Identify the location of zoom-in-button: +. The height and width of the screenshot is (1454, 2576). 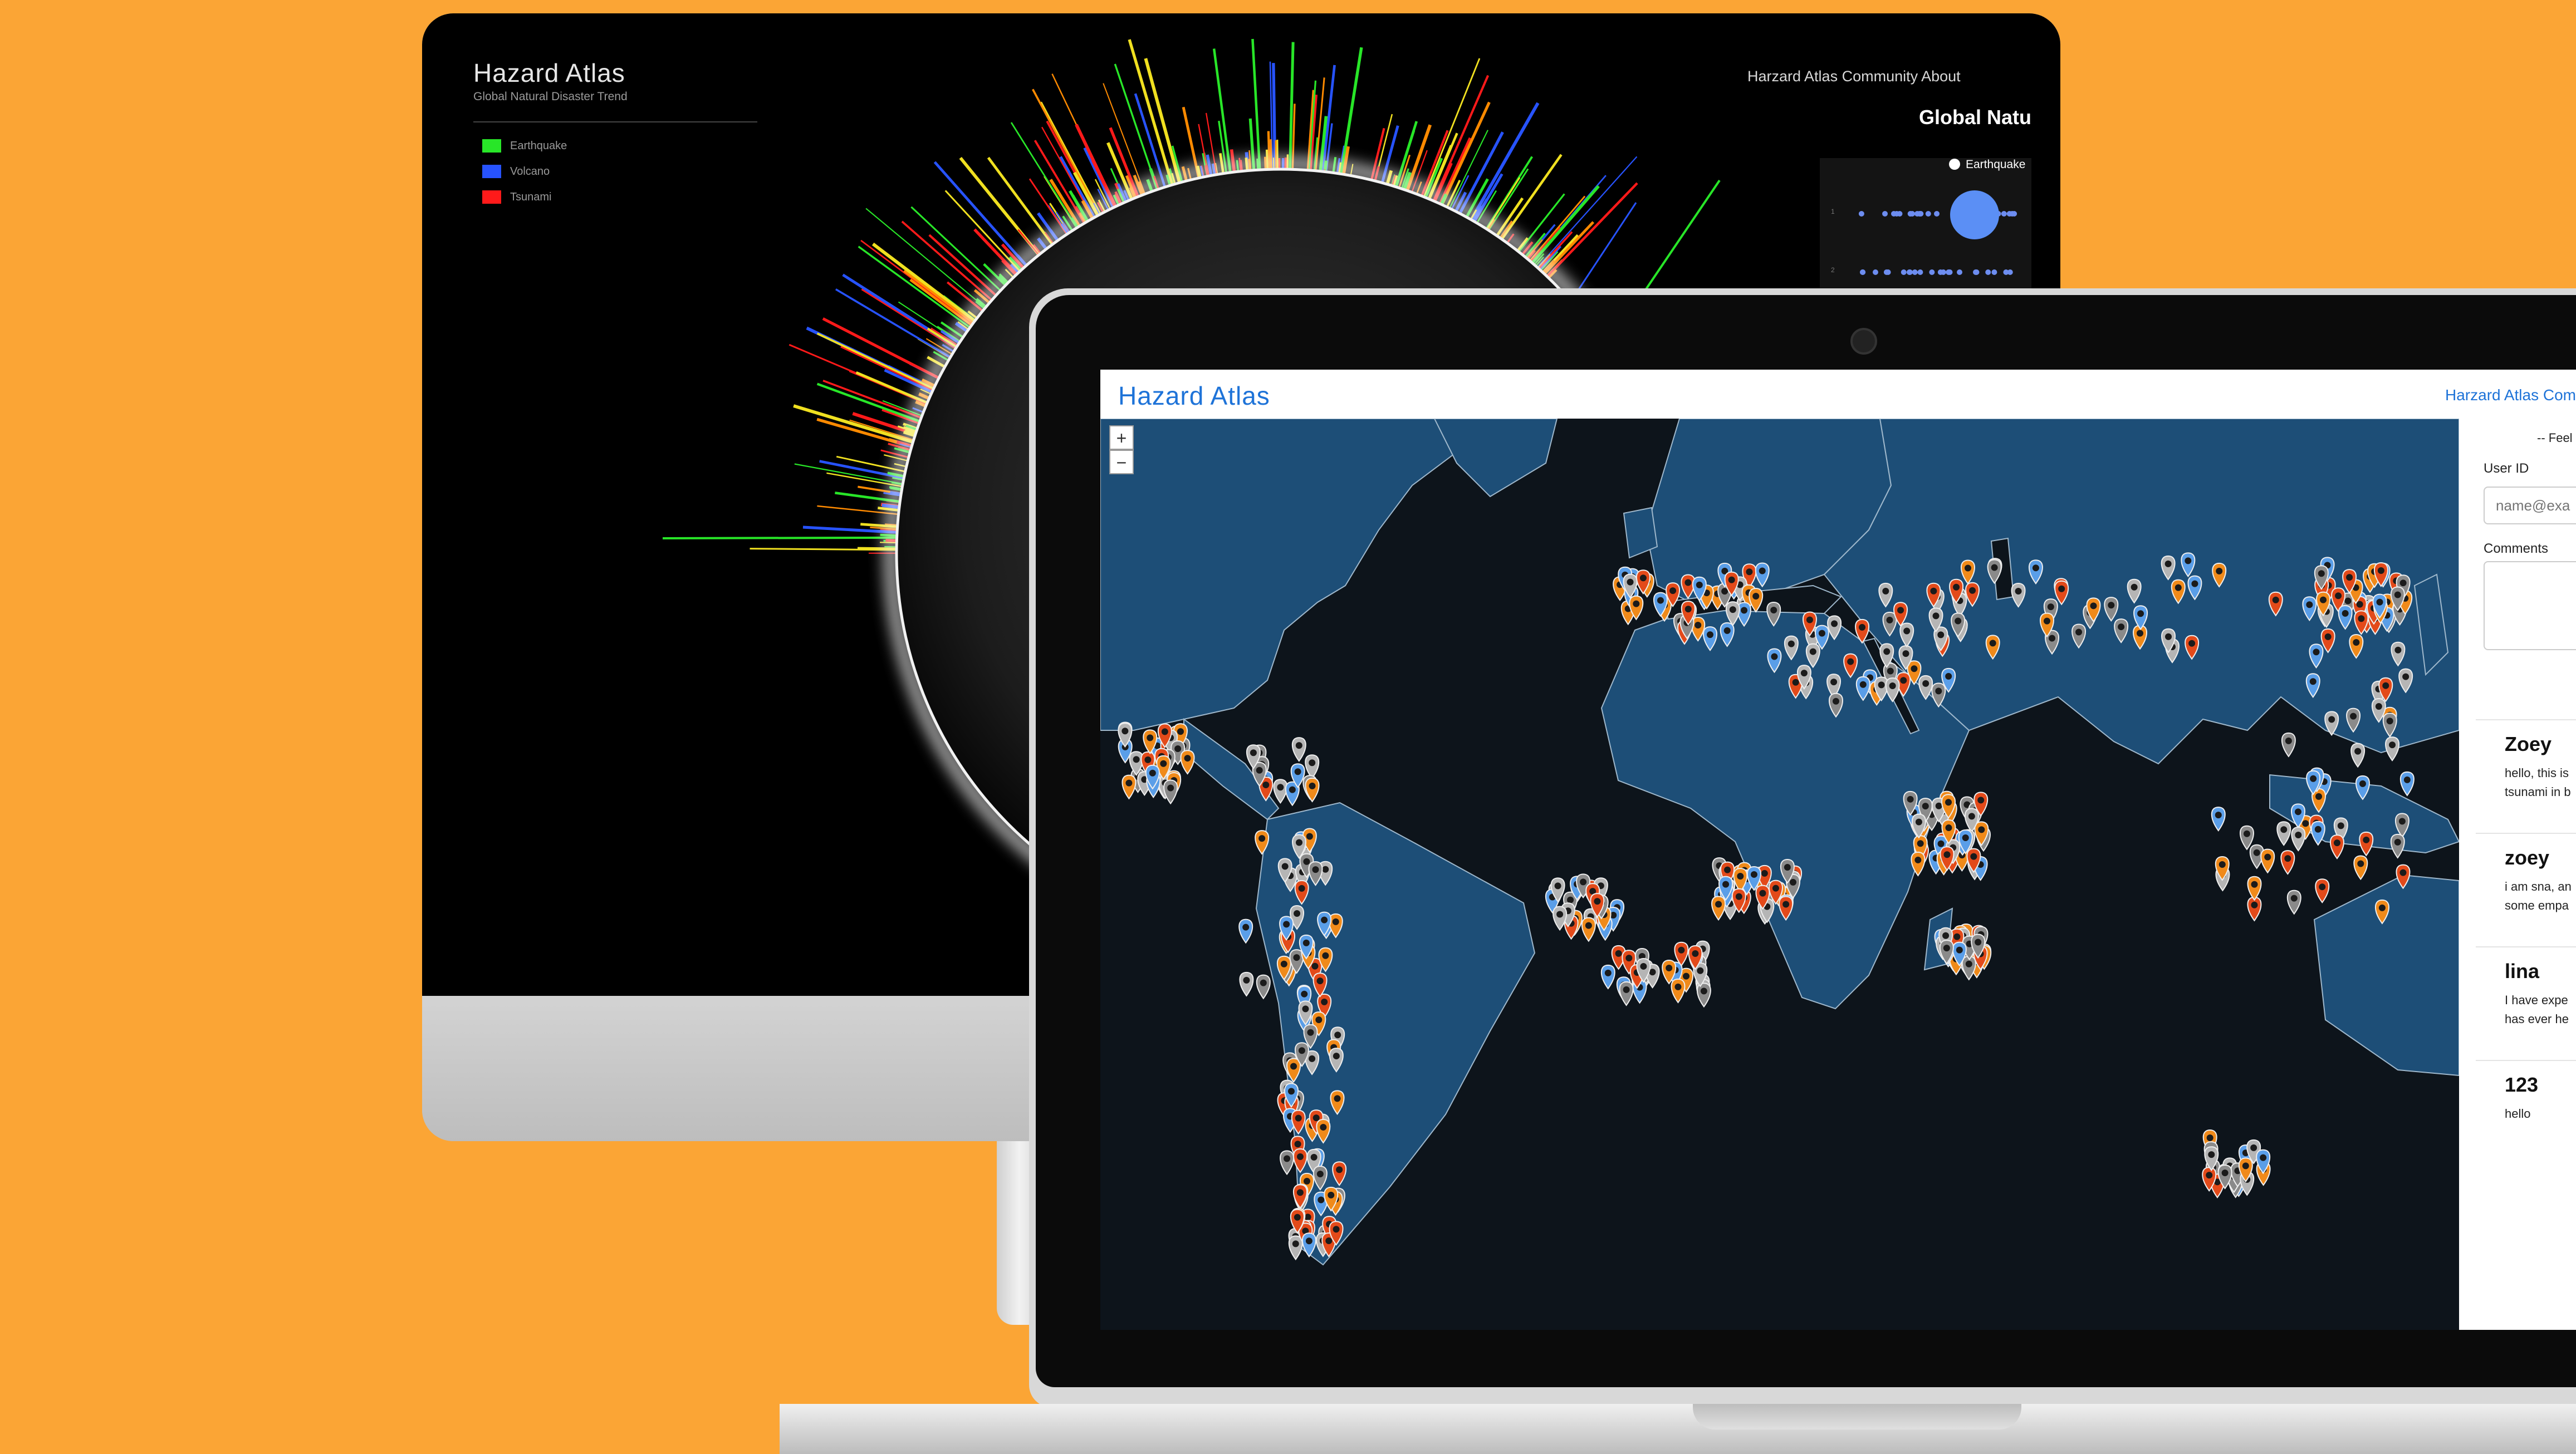
(1121, 437).